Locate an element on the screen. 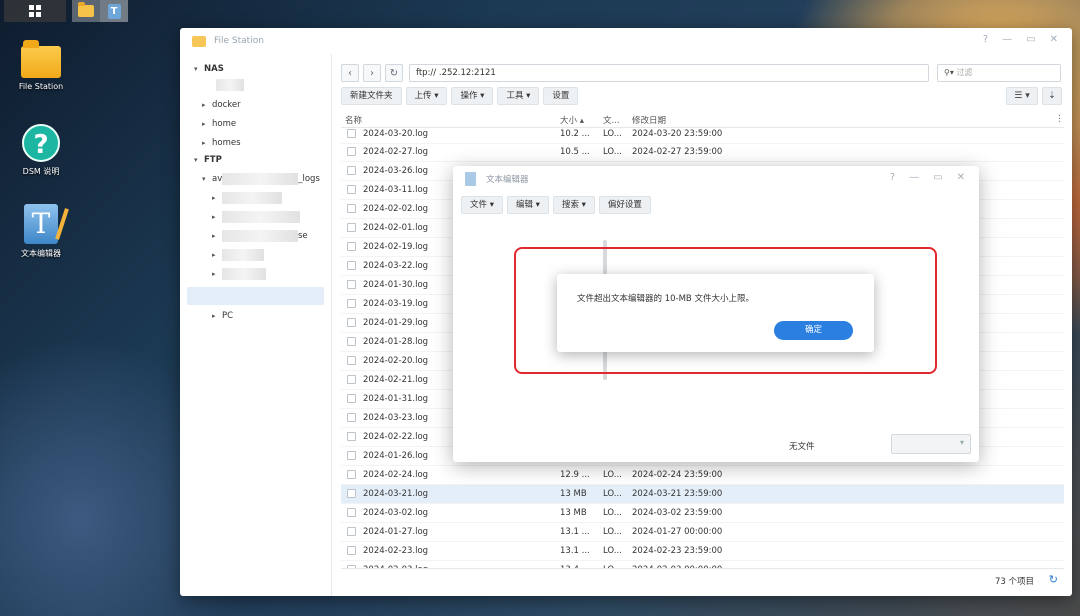 The height and width of the screenshot is (616, 1080). search-menu: 搜索 ▾ is located at coordinates (573, 205).